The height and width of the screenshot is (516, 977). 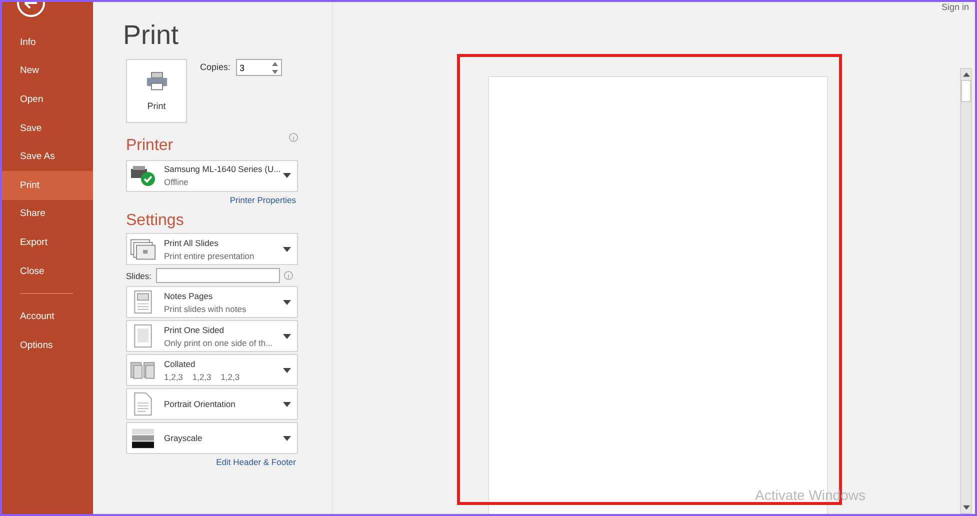 I want to click on setting-dropdown: Collated 1,2,3 1,2,3 1,2,3, so click(x=212, y=370).